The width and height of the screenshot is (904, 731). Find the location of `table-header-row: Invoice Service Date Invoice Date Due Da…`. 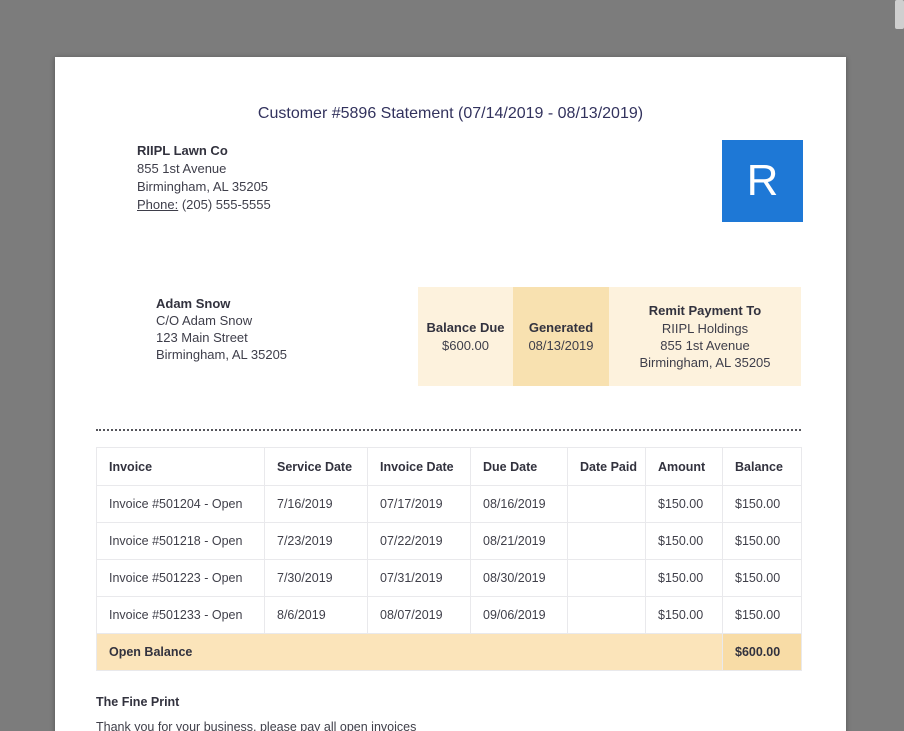

table-header-row: Invoice Service Date Invoice Date Due Da… is located at coordinates (449, 466).